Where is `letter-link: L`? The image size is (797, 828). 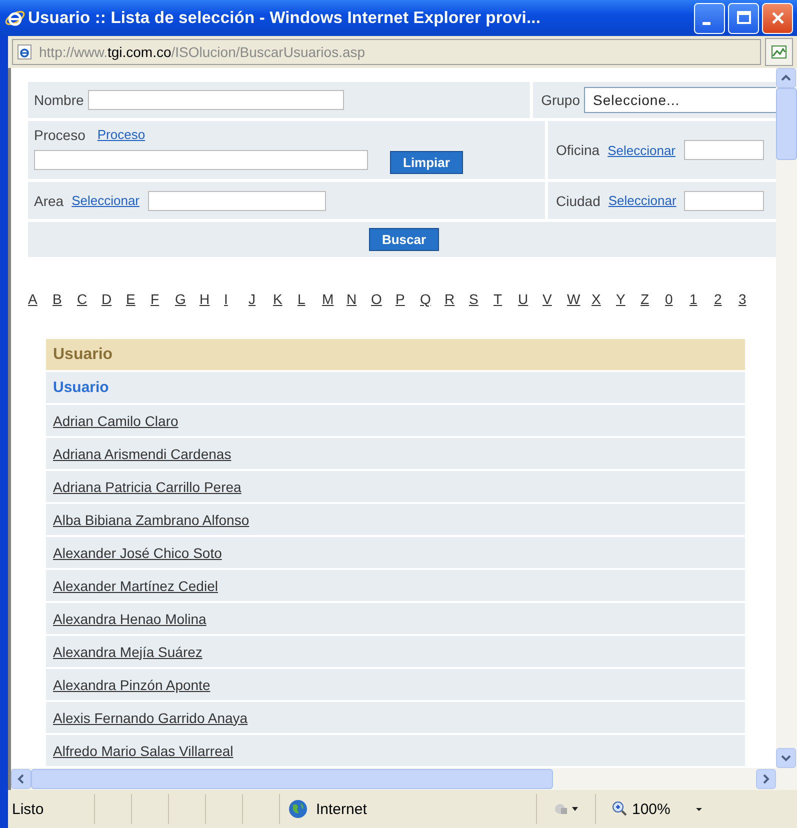
letter-link: L is located at coordinates (310, 299).